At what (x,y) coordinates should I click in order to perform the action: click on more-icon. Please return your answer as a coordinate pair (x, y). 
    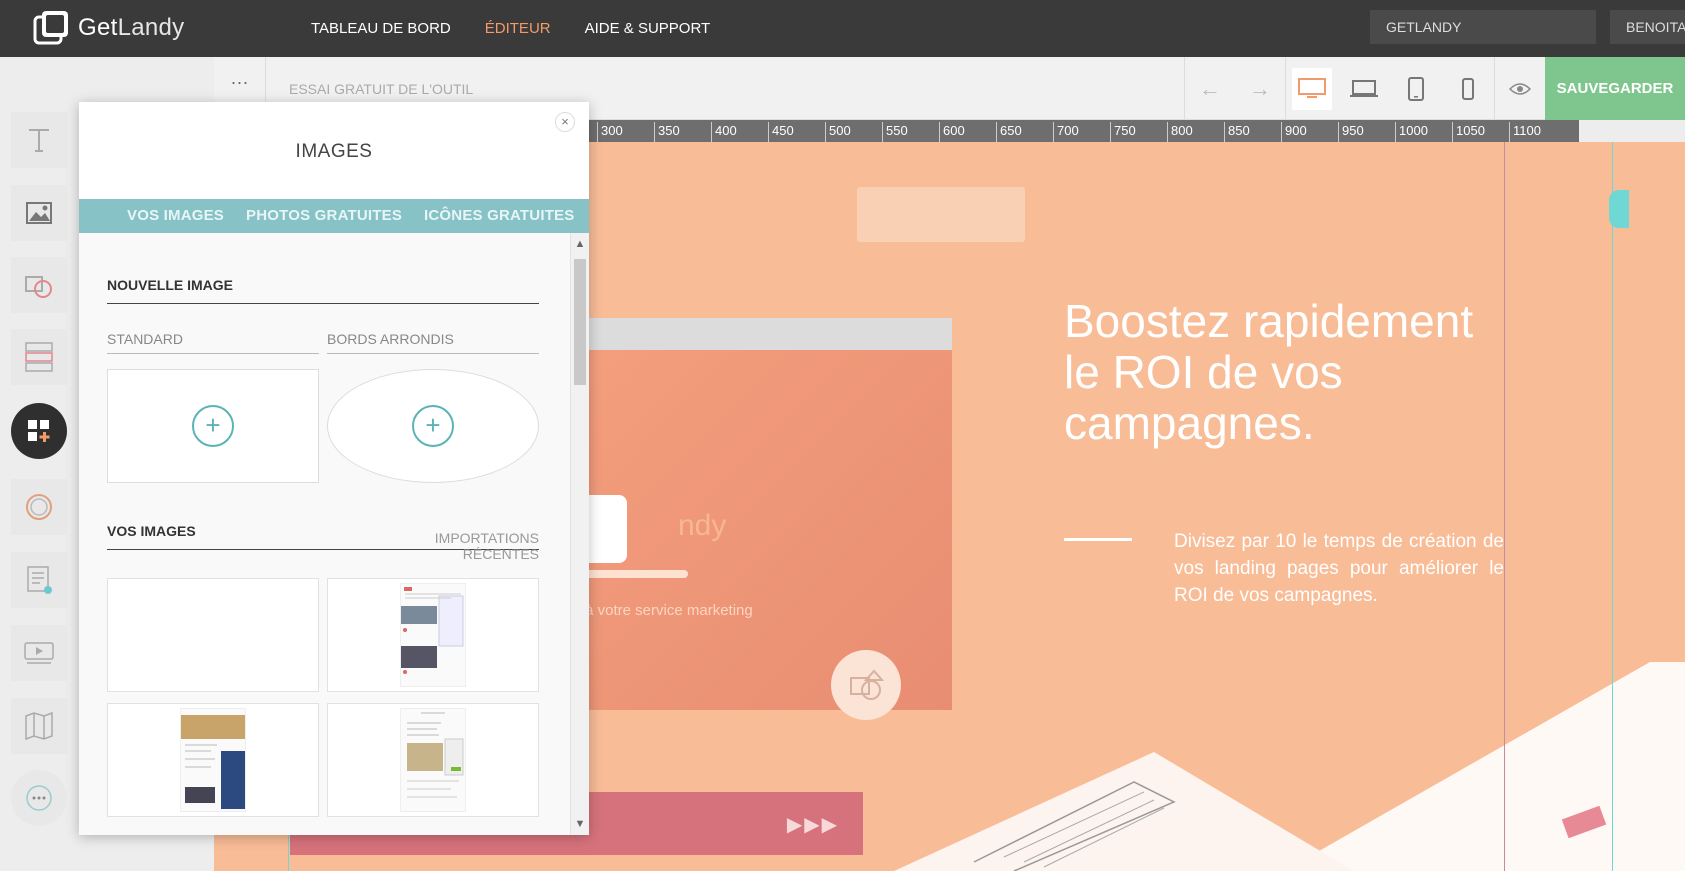
    Looking at the image, I should click on (39, 798).